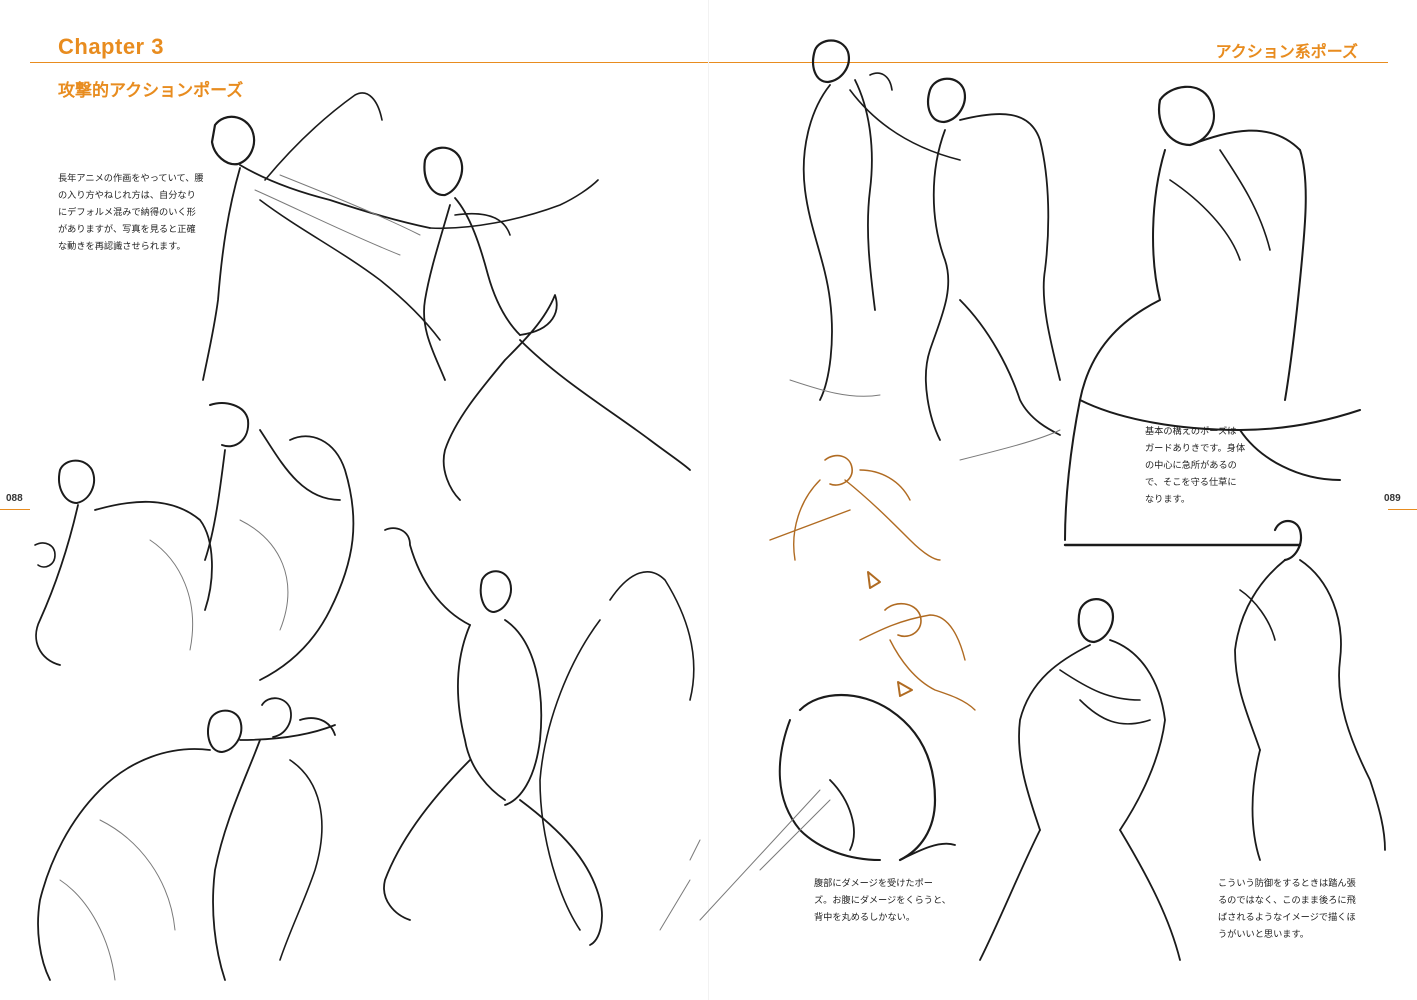 This screenshot has height=1000, width=1417. Describe the element at coordinates (925, 250) in the screenshot. I see `sketch-stance-figures` at that location.